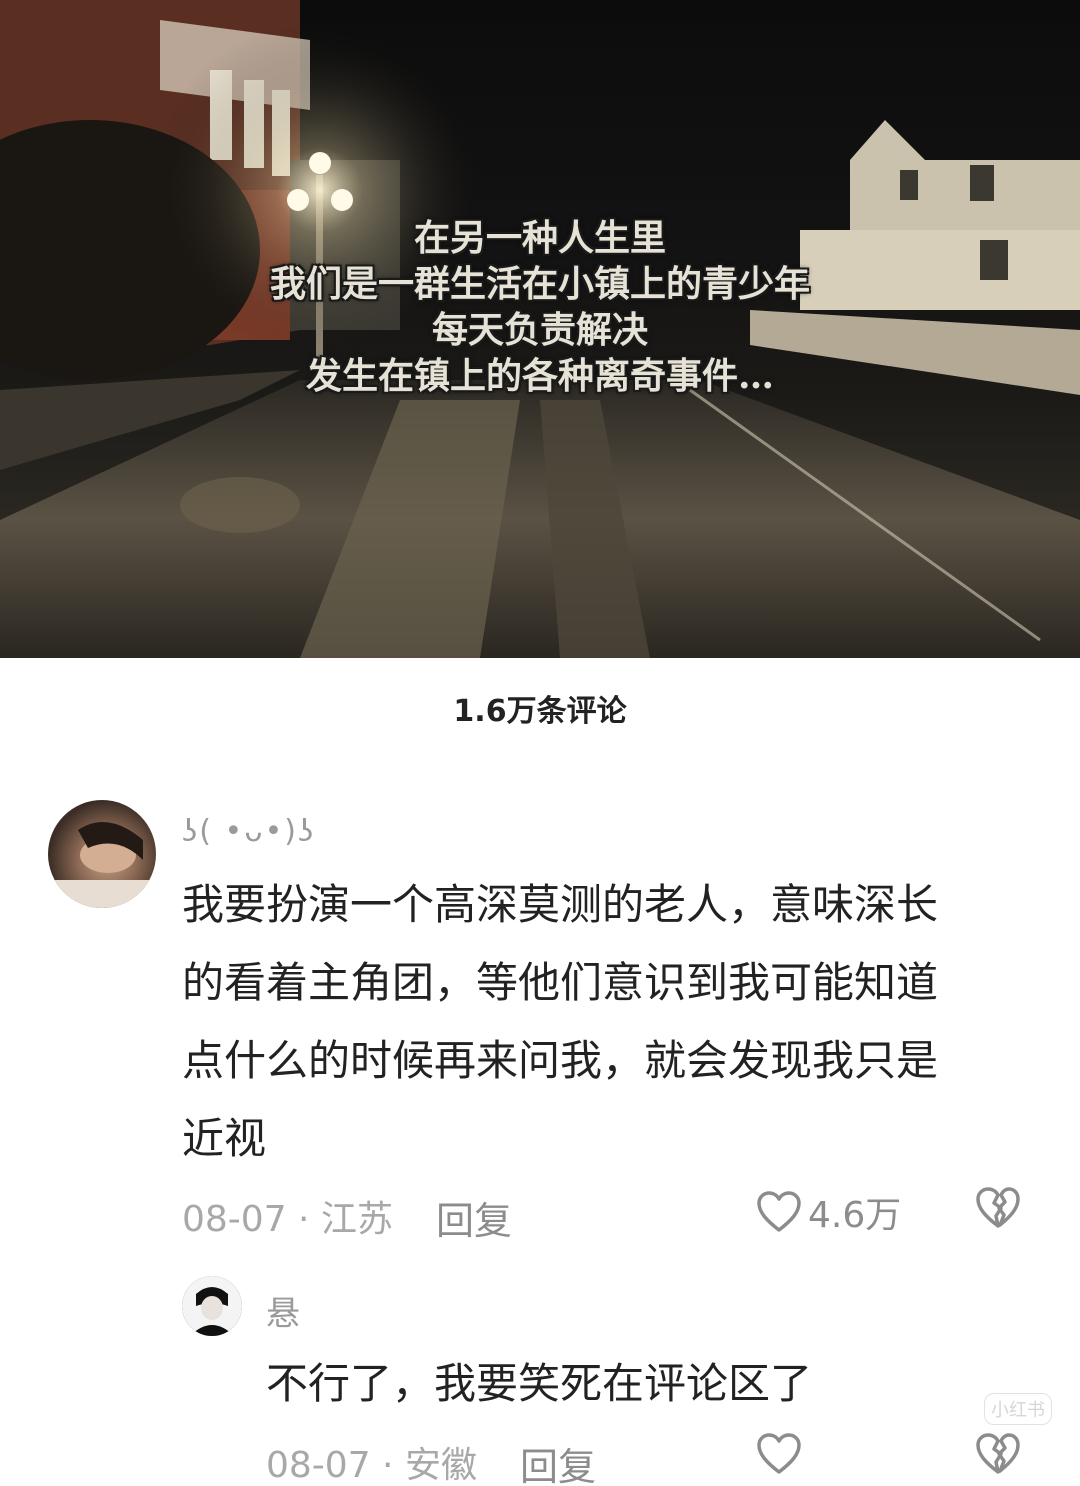 The height and width of the screenshot is (1486, 1080). What do you see at coordinates (540, 711) in the screenshot?
I see `comments-count-title: 1.6万条评论` at bounding box center [540, 711].